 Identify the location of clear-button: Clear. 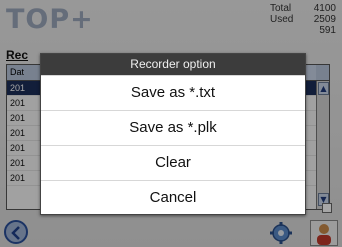
(173, 162).